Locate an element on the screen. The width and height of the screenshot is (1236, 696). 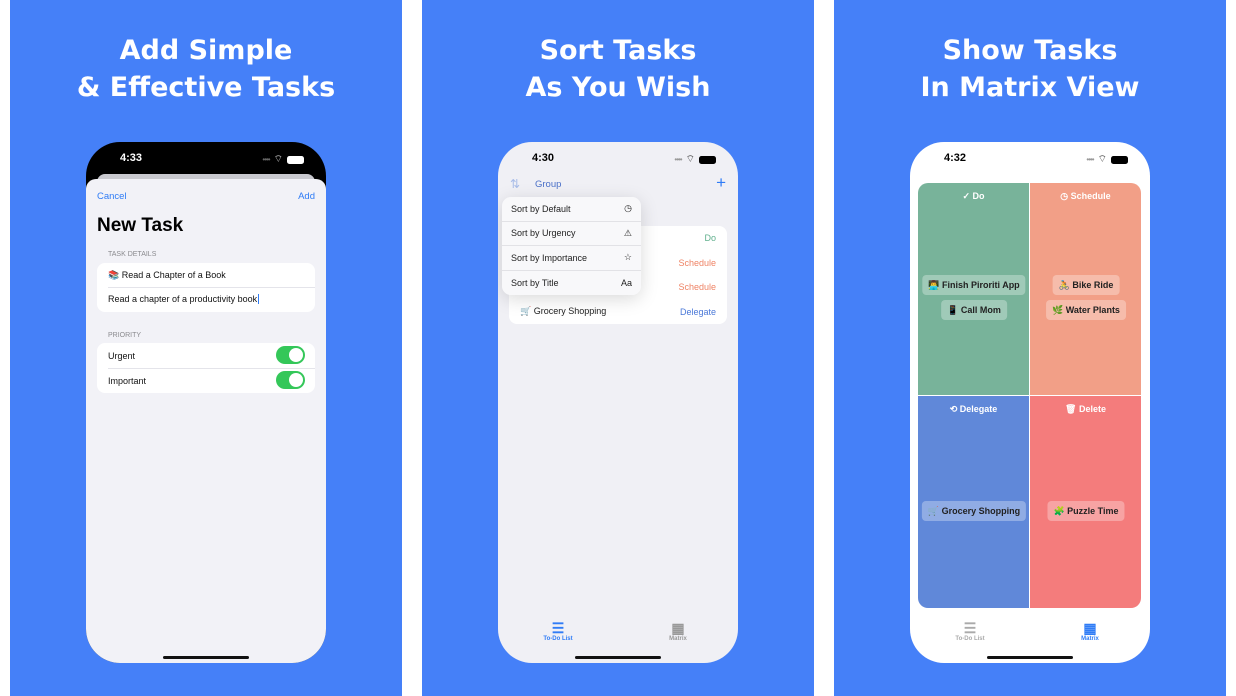
task-title-field: 📚 Read a Chapter of a Book is located at coordinates (211, 275).